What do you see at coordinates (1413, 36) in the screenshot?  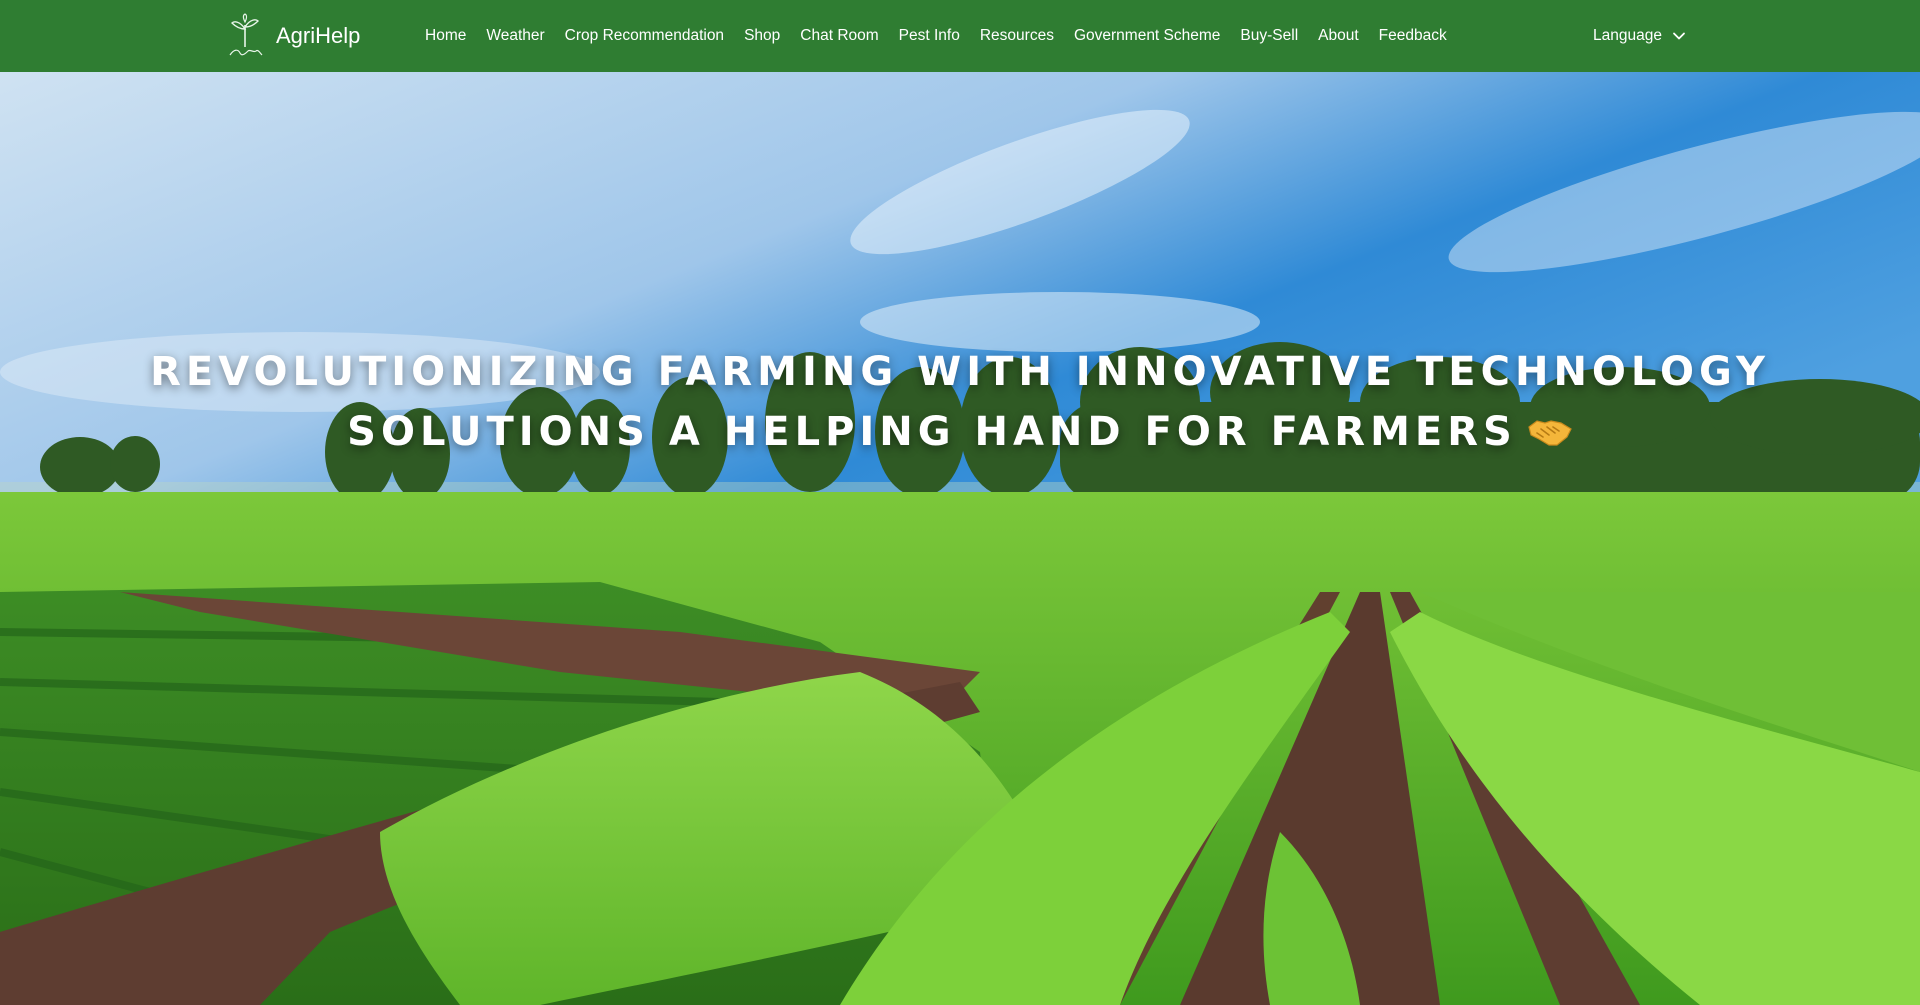 I see `nav-feedback: Feedback` at bounding box center [1413, 36].